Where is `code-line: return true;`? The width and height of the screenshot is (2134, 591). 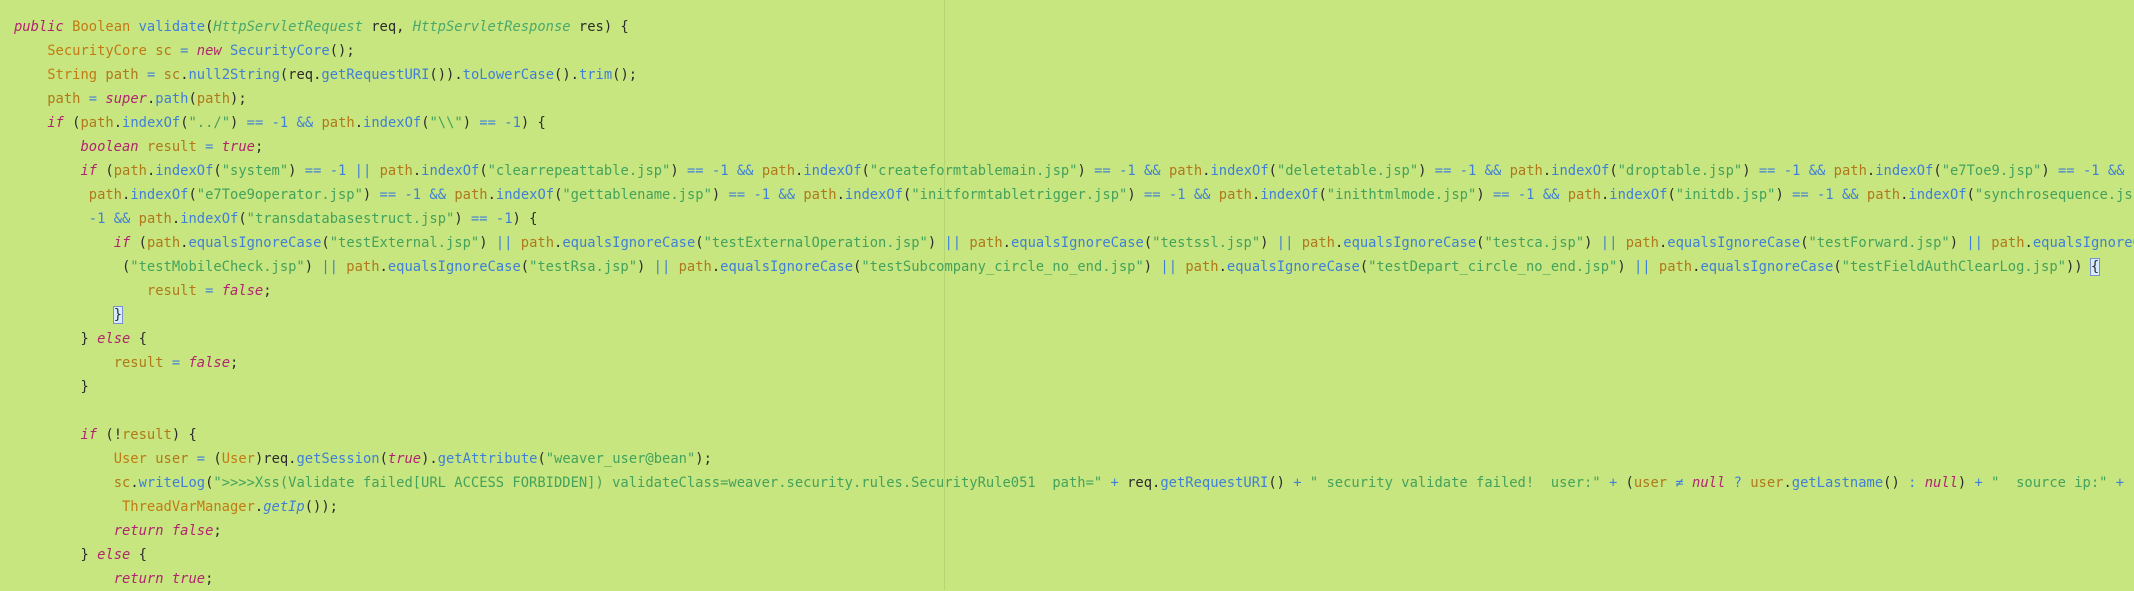 code-line: return true; is located at coordinates (114, 579).